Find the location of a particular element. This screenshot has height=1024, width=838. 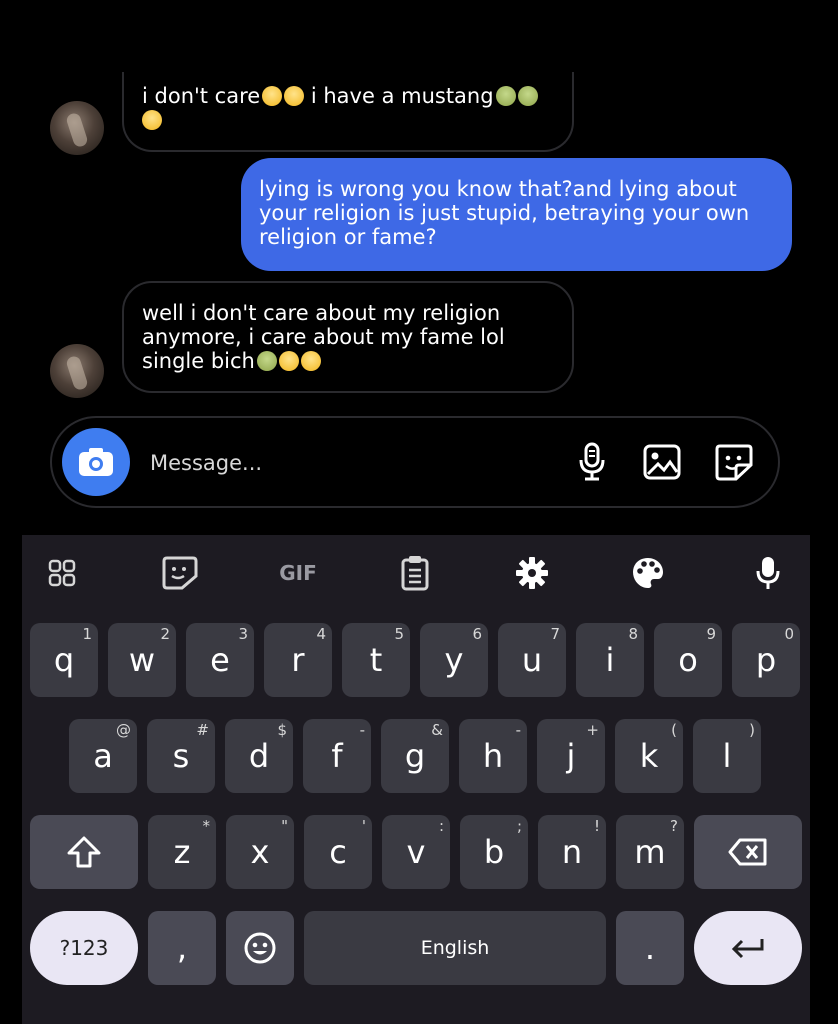

space-key: English is located at coordinates (455, 948).